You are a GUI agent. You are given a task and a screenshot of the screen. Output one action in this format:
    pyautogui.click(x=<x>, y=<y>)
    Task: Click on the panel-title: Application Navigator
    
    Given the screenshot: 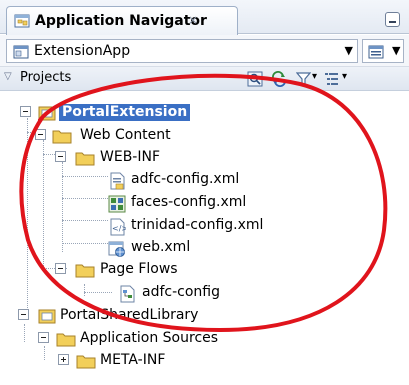 What is the action you would take?
    pyautogui.click(x=121, y=21)
    